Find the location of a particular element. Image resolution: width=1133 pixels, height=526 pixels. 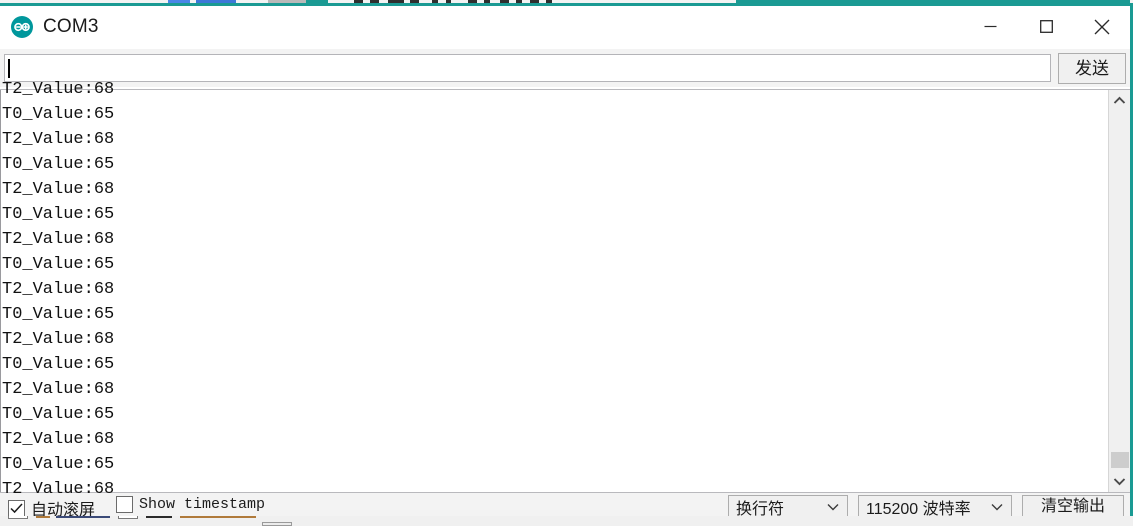

baud-rate-select-value: 115200 波特率 is located at coordinates (918, 508).